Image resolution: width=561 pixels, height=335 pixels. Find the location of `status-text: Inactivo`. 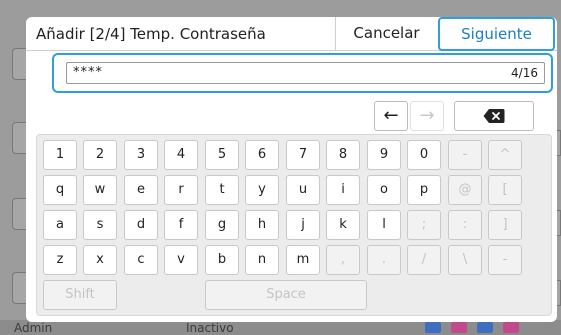

status-text: Inactivo is located at coordinates (210, 328).